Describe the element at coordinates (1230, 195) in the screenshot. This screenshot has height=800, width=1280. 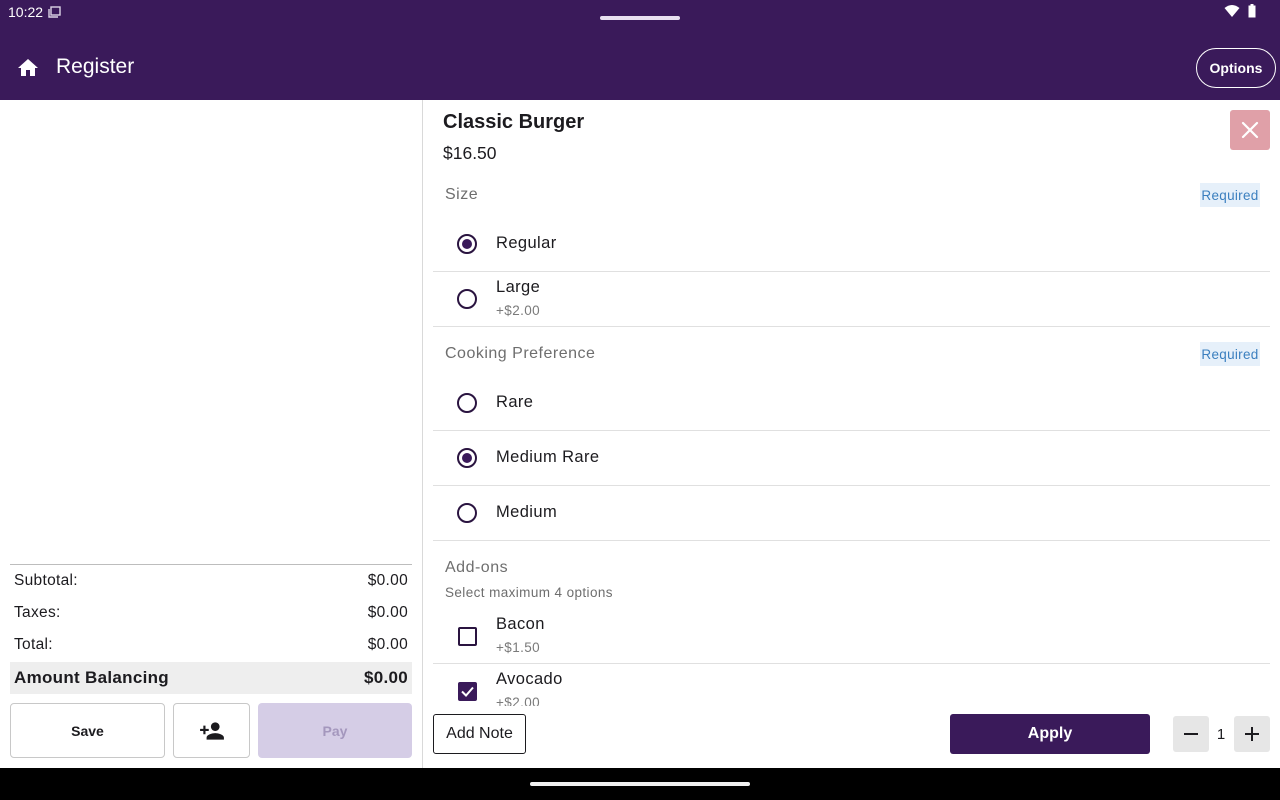
I see `size-required-badge: Required` at that location.